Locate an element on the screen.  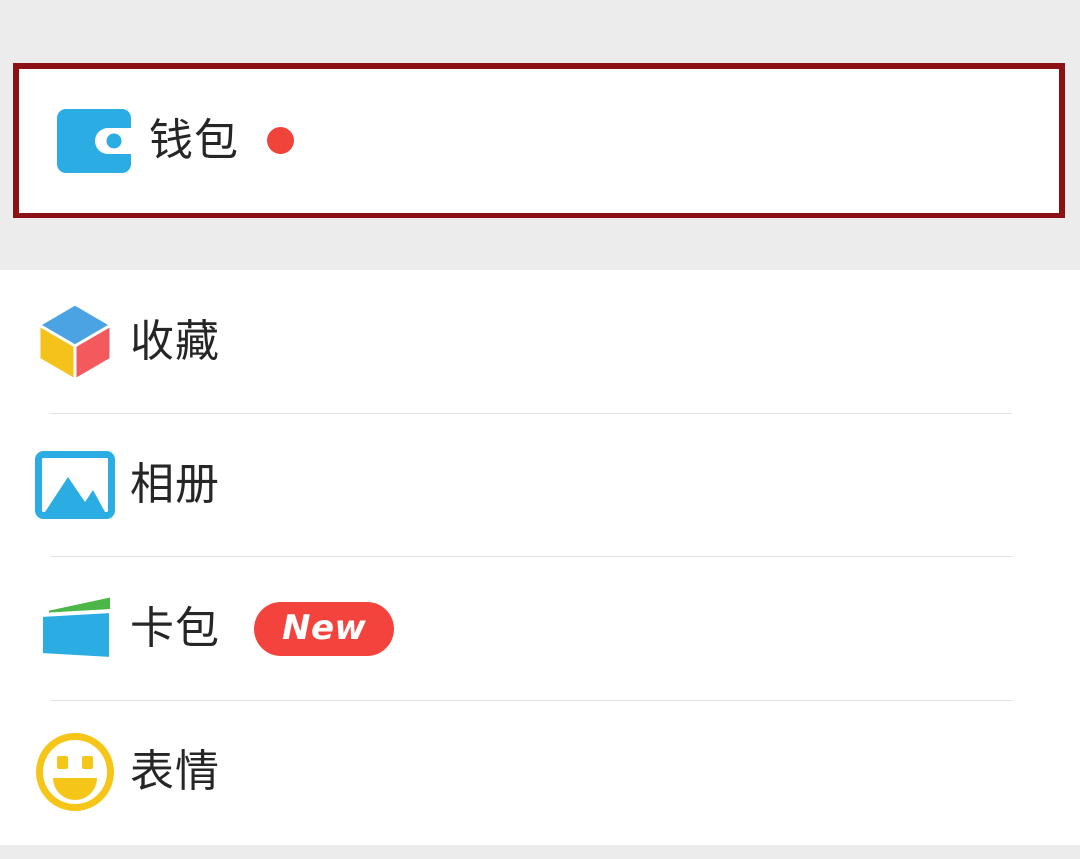
menu-row-label: 钱包 is located at coordinates (194, 140).